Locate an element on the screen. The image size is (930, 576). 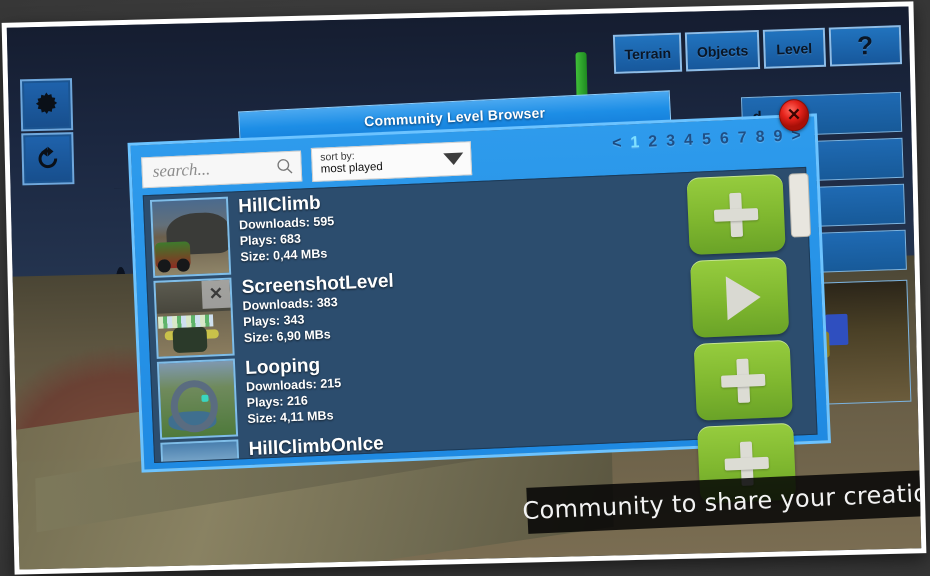
level-meta: HillClimbOnIce Downloads: 44 Plays: 46 is located at coordinates (316, 448).